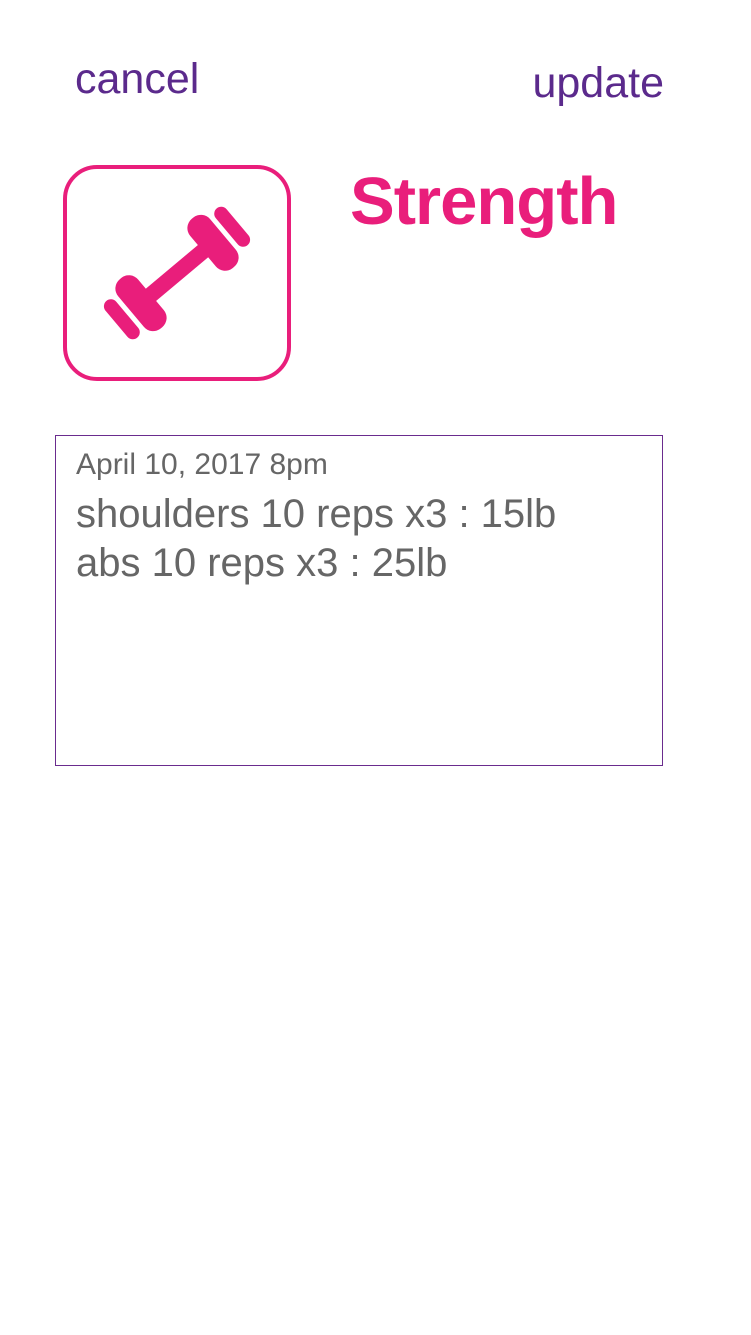 This screenshot has width=751, height=1335. What do you see at coordinates (262, 563) in the screenshot?
I see `entry-line: abs 10 reps x3 : 25lb` at bounding box center [262, 563].